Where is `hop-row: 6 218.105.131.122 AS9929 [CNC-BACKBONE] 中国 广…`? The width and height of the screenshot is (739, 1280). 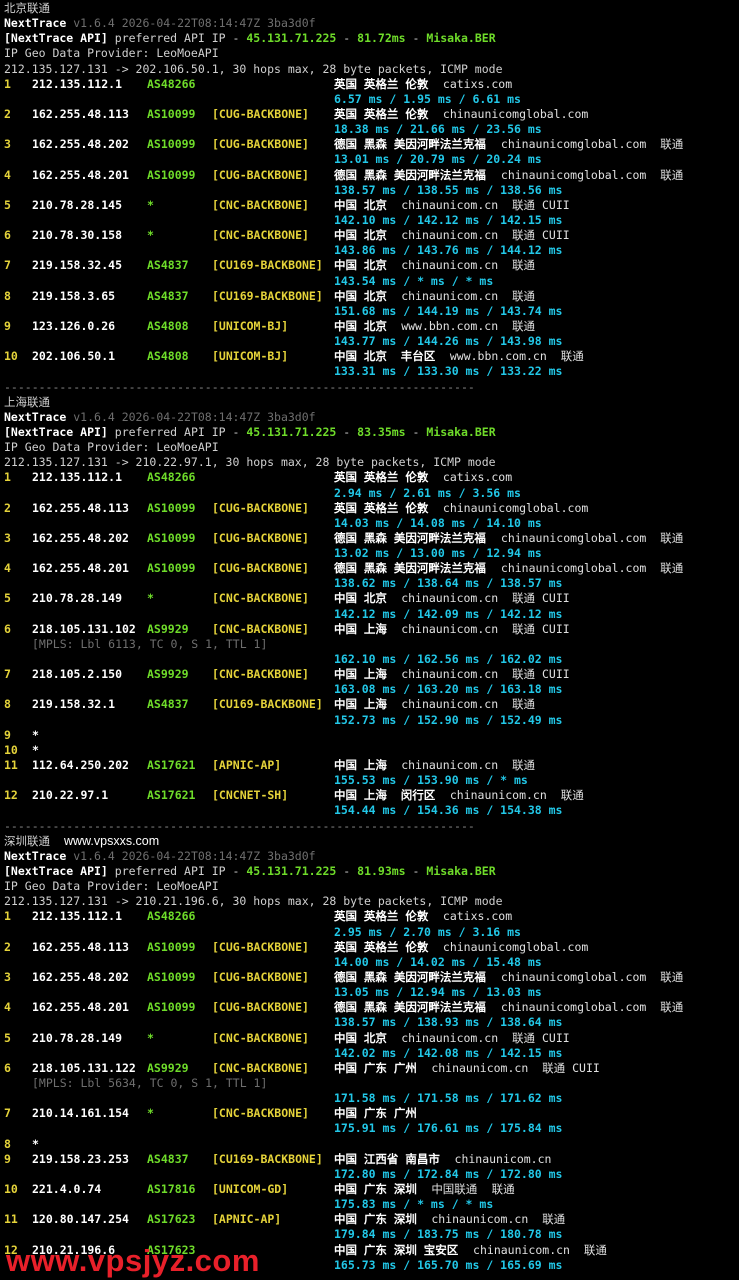 hop-row: 6 218.105.131.122 AS9929 [CNC-BACKBONE] 中国 广… is located at coordinates (371, 1068).